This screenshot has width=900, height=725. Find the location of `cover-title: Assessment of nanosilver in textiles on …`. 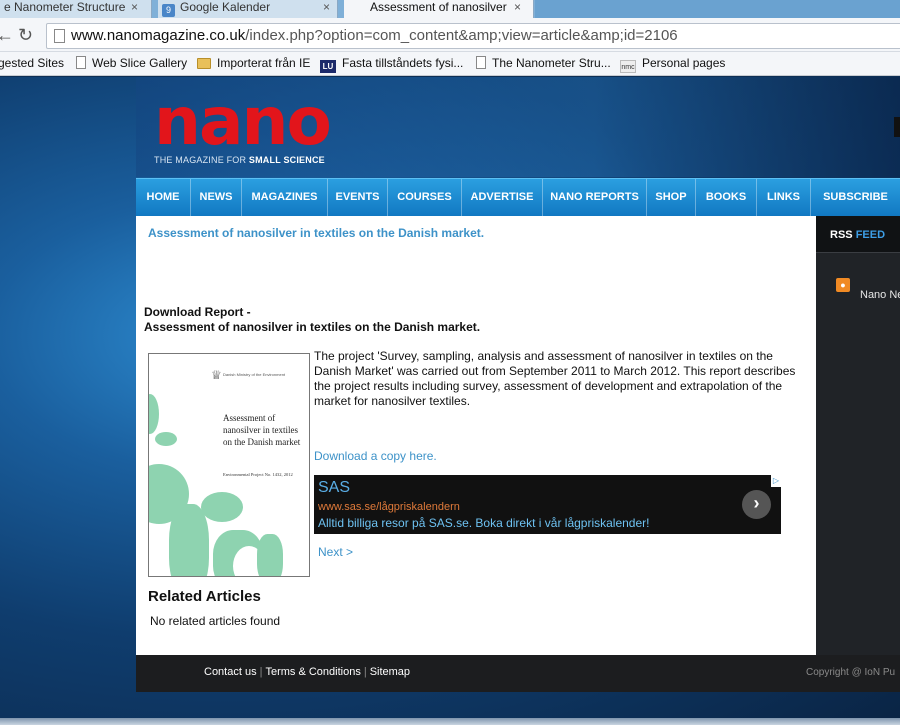

cover-title: Assessment of nanosilver in textiles on … is located at coordinates (262, 430).